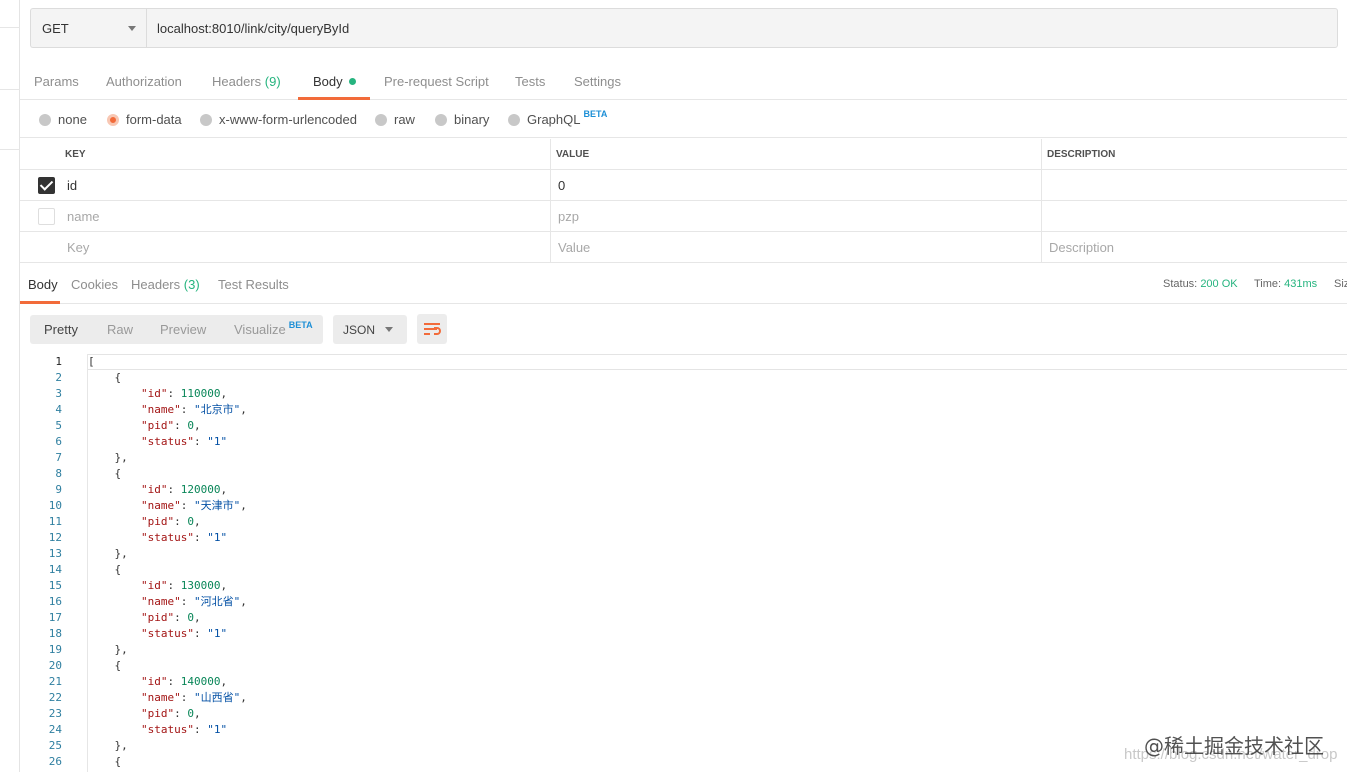  I want to click on tab-count: (3), so click(191, 284).